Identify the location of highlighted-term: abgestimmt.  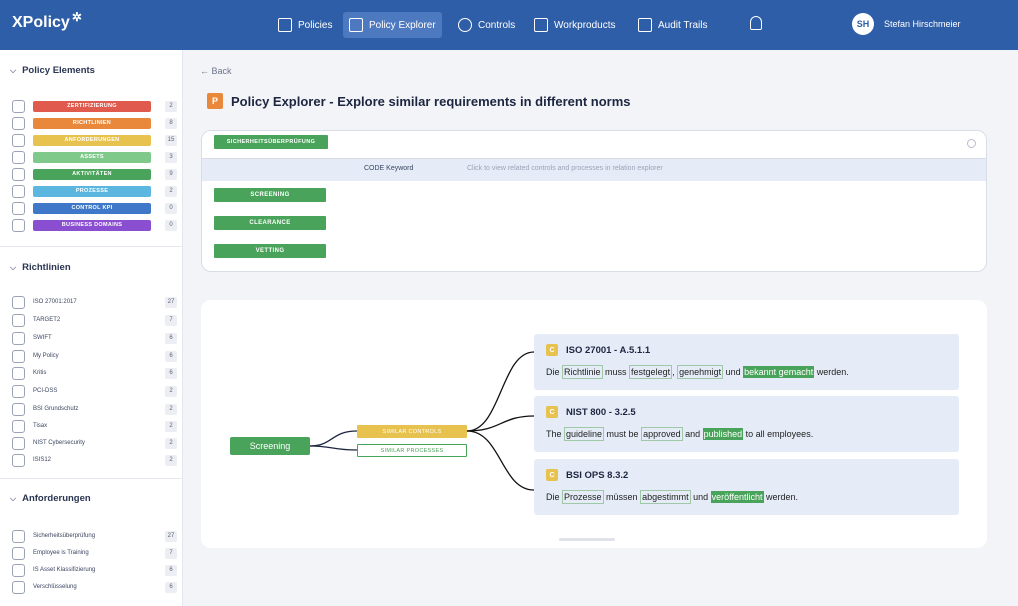
(665, 497).